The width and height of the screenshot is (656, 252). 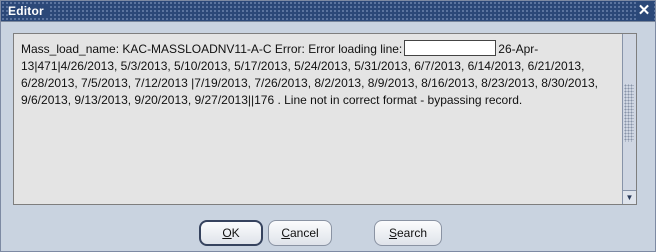 I want to click on cancel-button: Cancel, so click(x=300, y=233).